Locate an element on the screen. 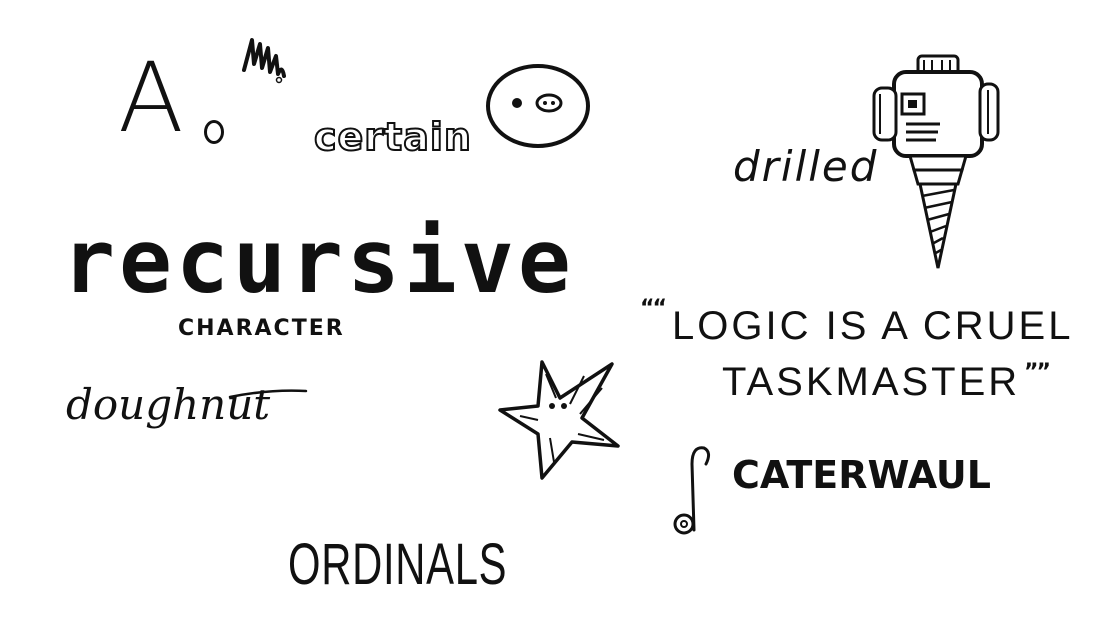 The height and width of the screenshot is (627, 1100). musical-note-doodle-icon is located at coordinates (692, 490).